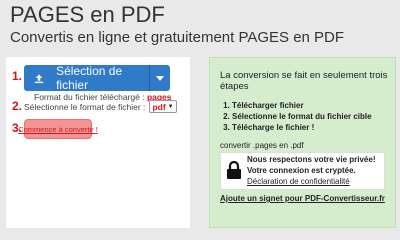 The image size is (400, 240). Describe the element at coordinates (298, 181) in the screenshot. I see `privacy-policy-link: Déclaration de confidentialité` at that location.